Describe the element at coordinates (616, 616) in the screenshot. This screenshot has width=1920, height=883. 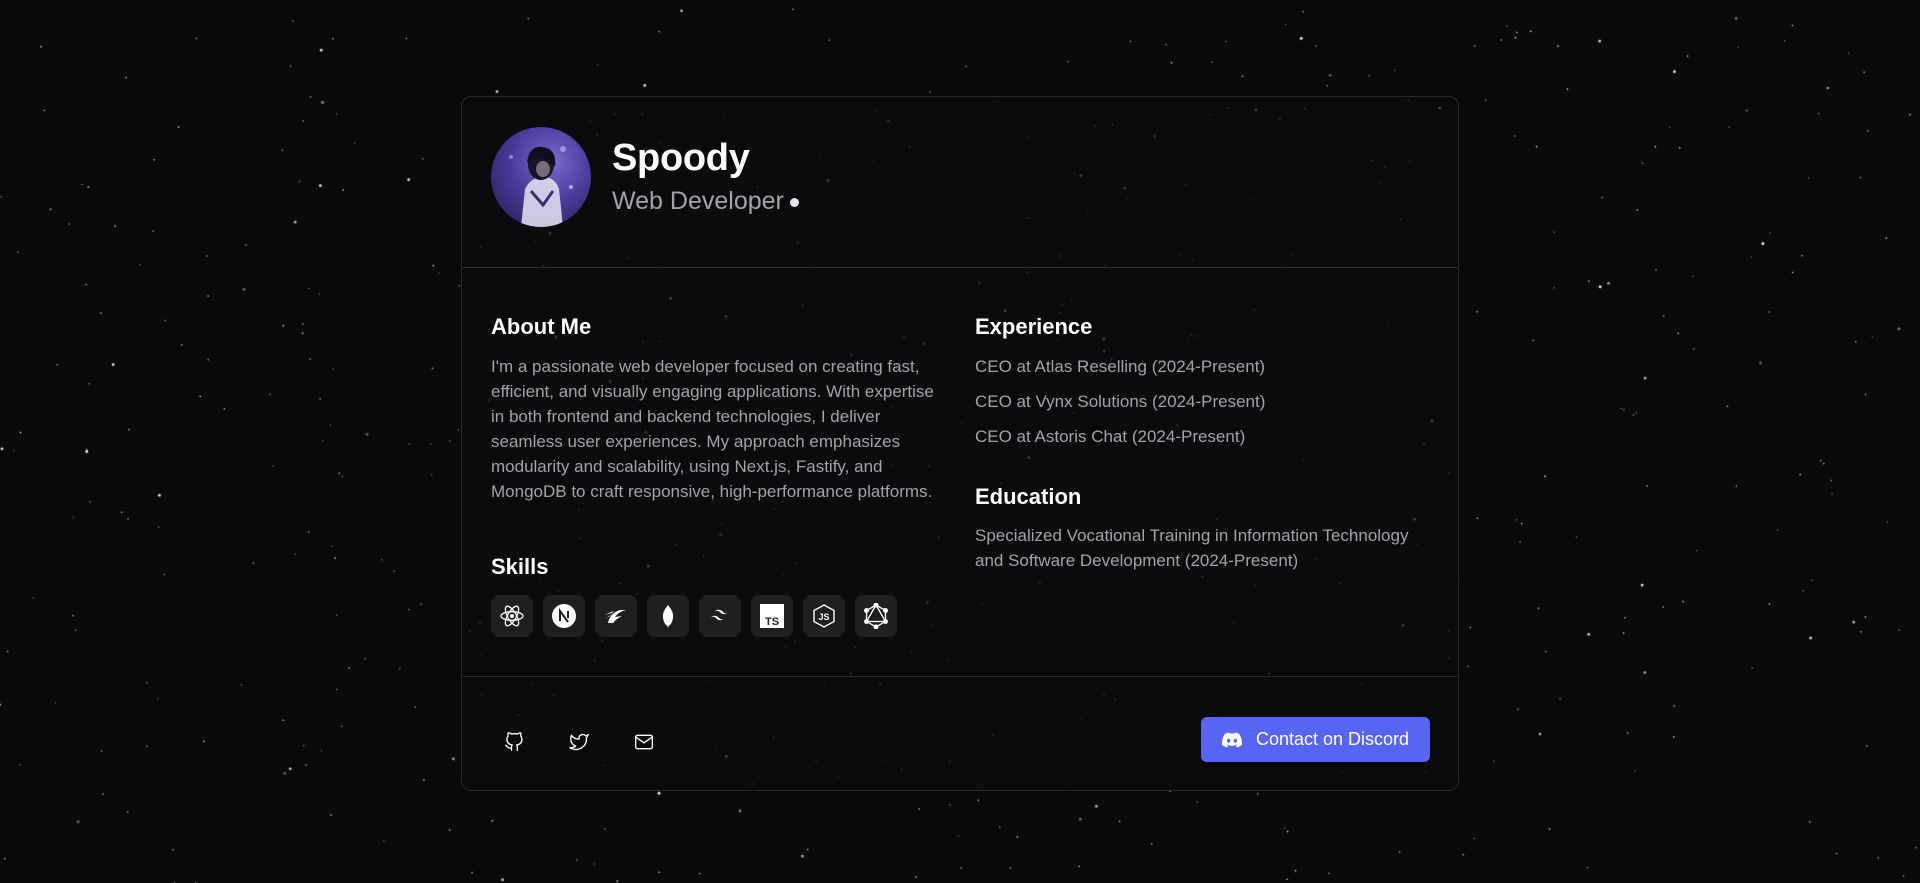
I see `prisma-icon` at that location.